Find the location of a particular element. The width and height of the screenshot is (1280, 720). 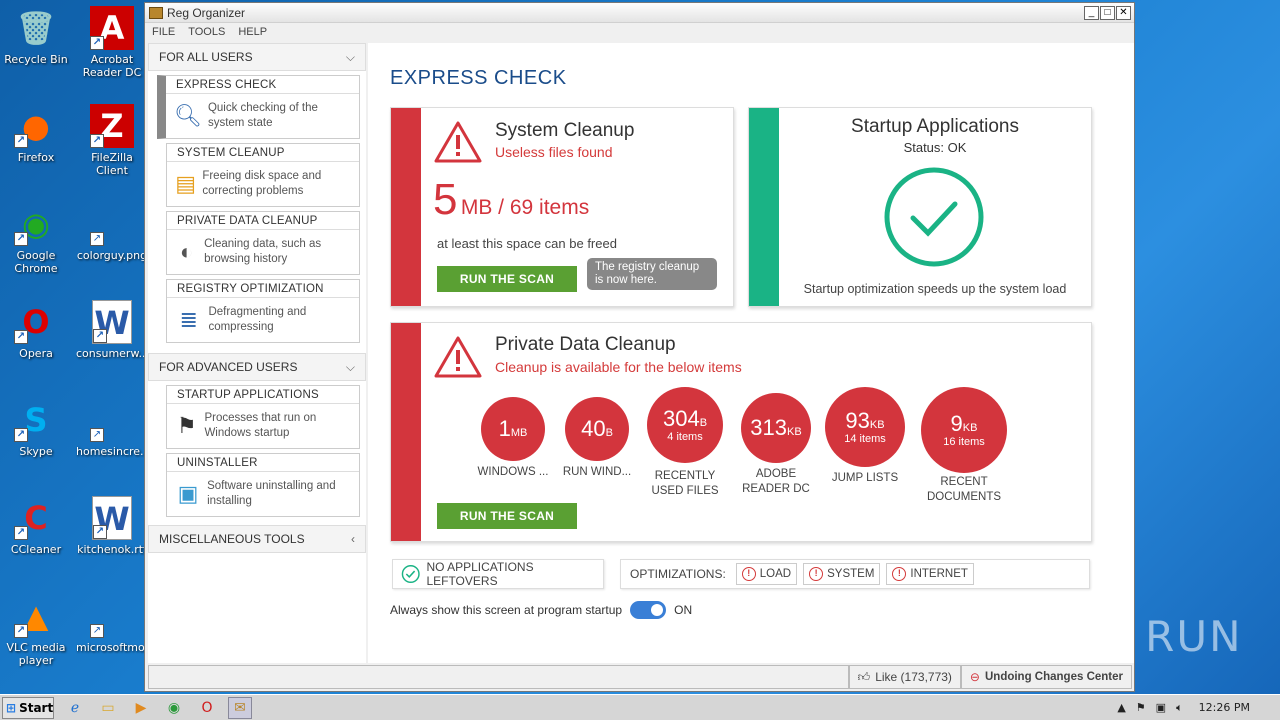

desktop-icon: Z ↗ FileZilla Client is located at coordinates (112, 140).